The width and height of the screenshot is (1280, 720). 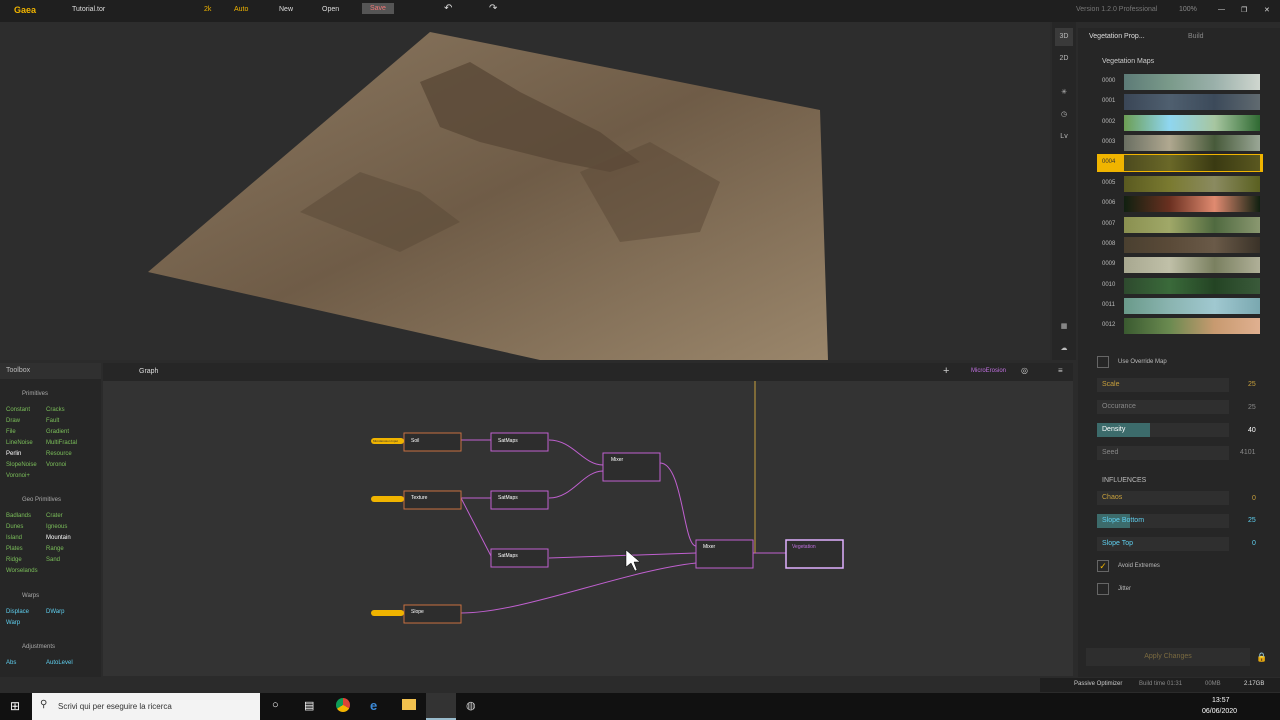 What do you see at coordinates (15, 706) in the screenshot?
I see `windows-start-icon: ⊞` at bounding box center [15, 706].